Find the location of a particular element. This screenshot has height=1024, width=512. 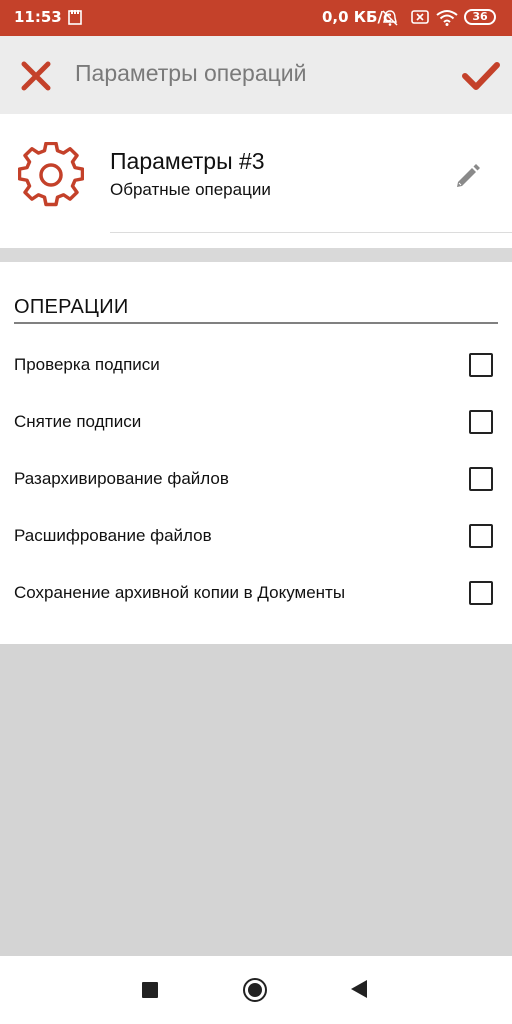

toolbar: Параметры операций is located at coordinates (256, 75).